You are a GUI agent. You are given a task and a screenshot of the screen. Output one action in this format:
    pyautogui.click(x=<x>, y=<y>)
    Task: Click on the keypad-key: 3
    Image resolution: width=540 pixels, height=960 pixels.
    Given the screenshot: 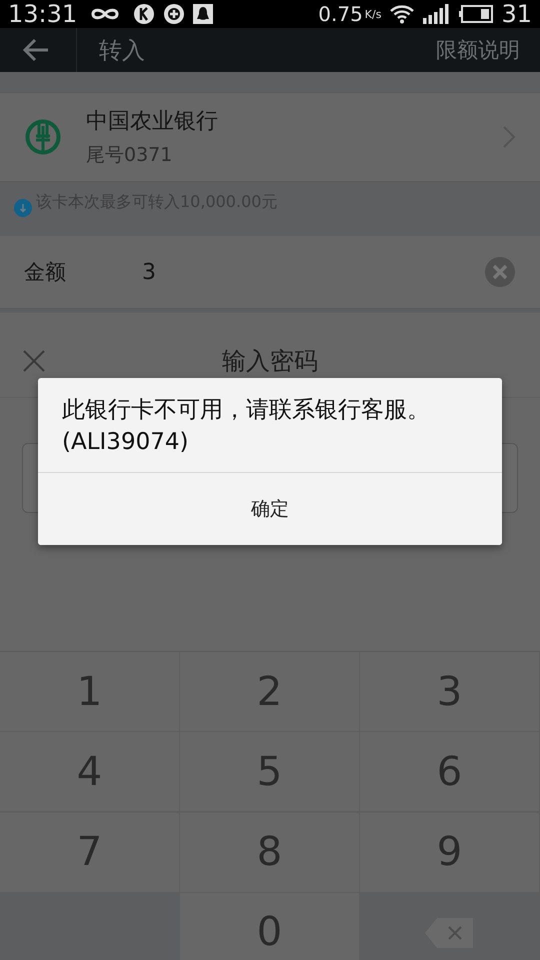 What is the action you would take?
    pyautogui.click(x=450, y=692)
    